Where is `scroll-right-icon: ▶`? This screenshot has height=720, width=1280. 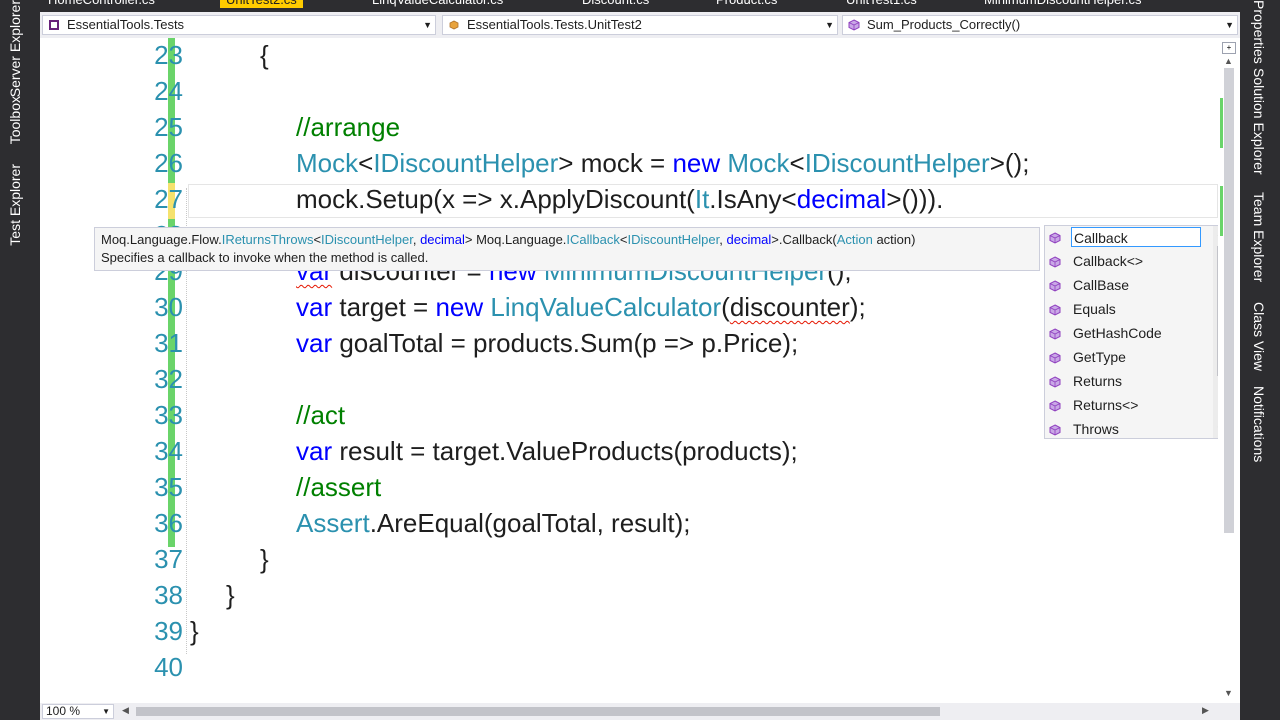 scroll-right-icon: ▶ is located at coordinates (1205, 710).